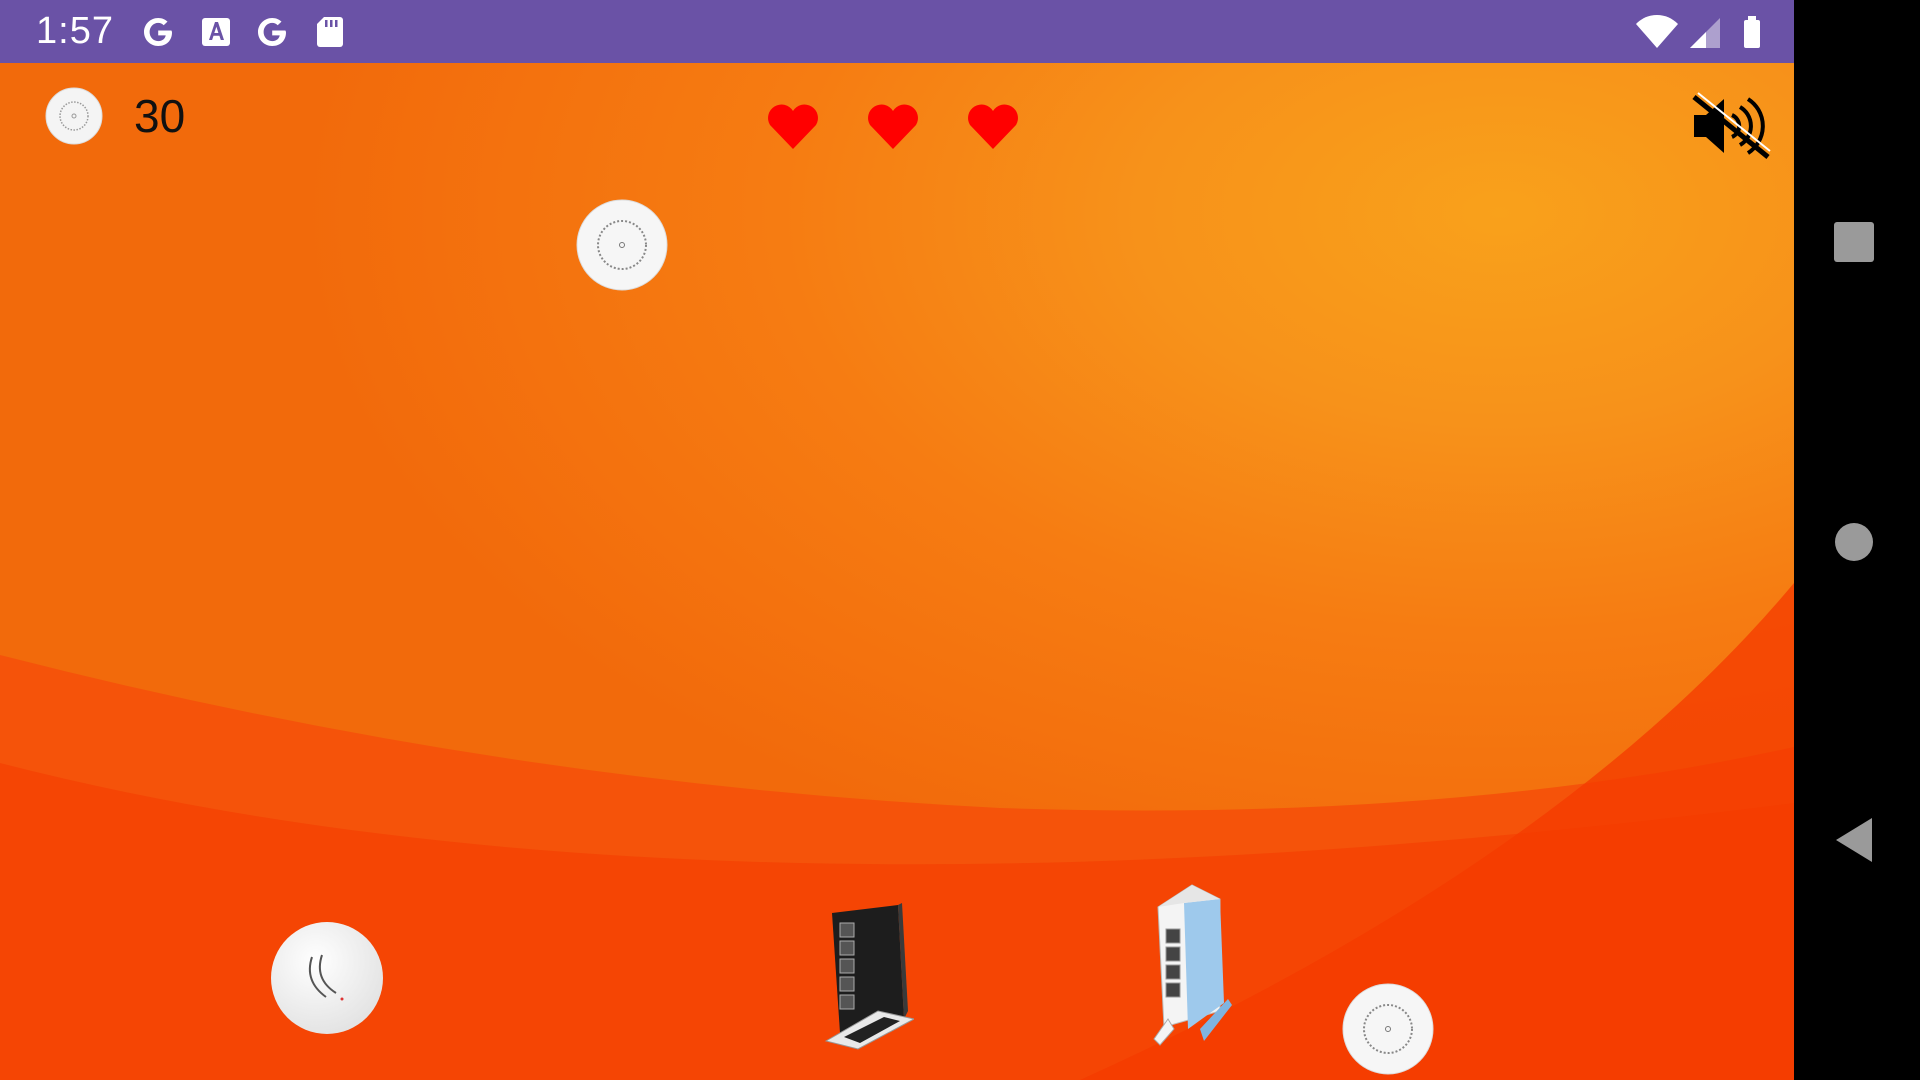 Image resolution: width=1920 pixels, height=1080 pixels. Describe the element at coordinates (622, 245) in the screenshot. I see `falling-ap-disc` at that location.